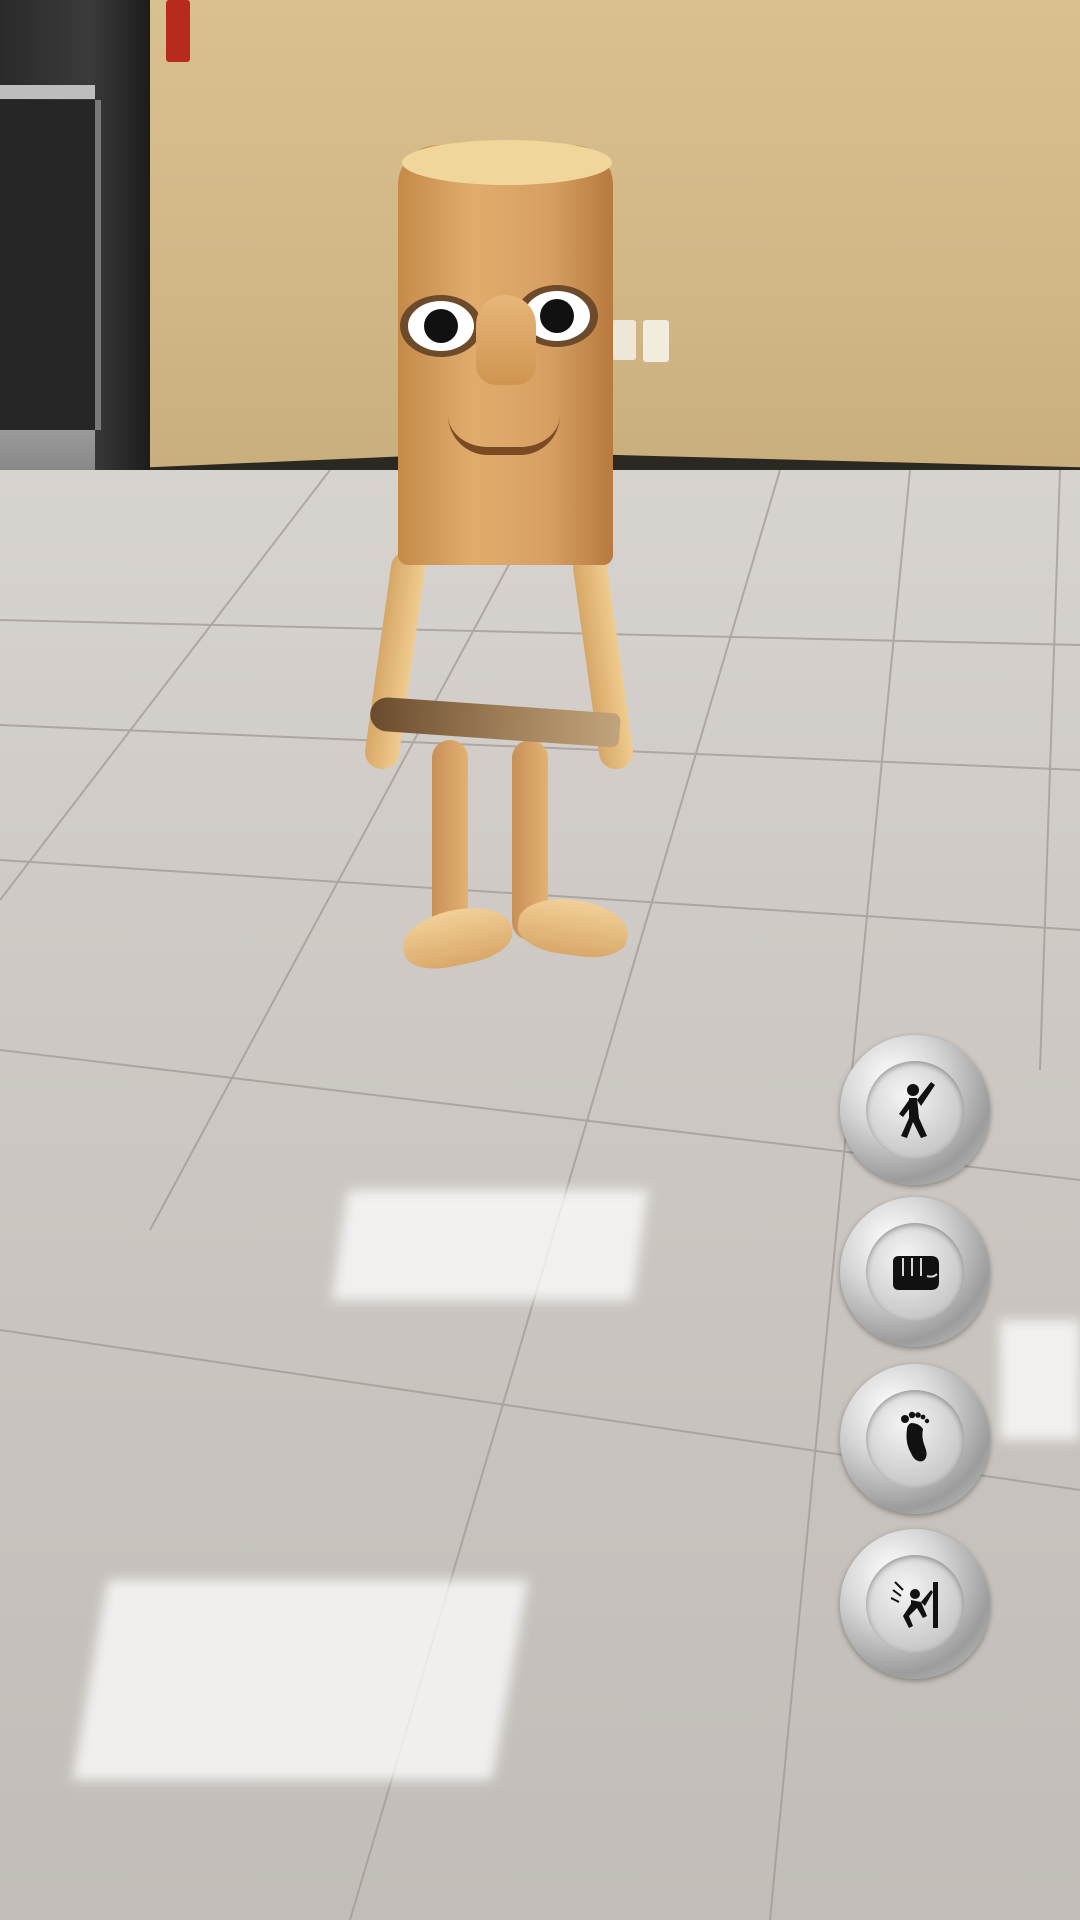  What do you see at coordinates (178, 31) in the screenshot?
I see `fire-alarm` at bounding box center [178, 31].